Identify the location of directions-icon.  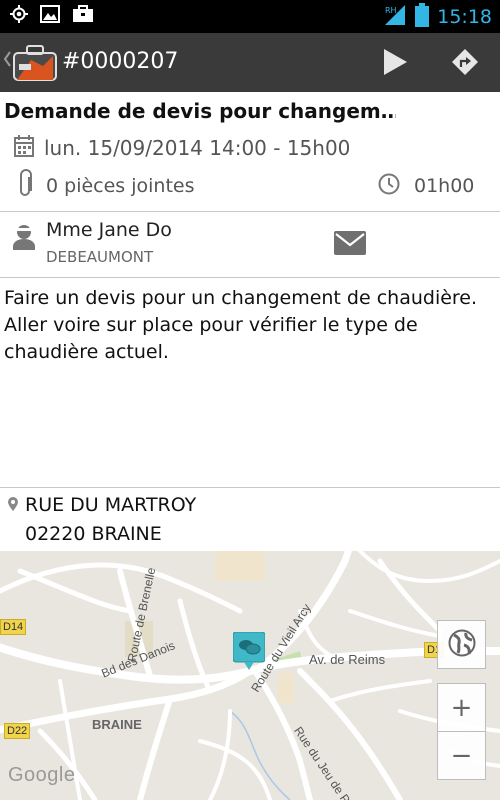
(465, 64).